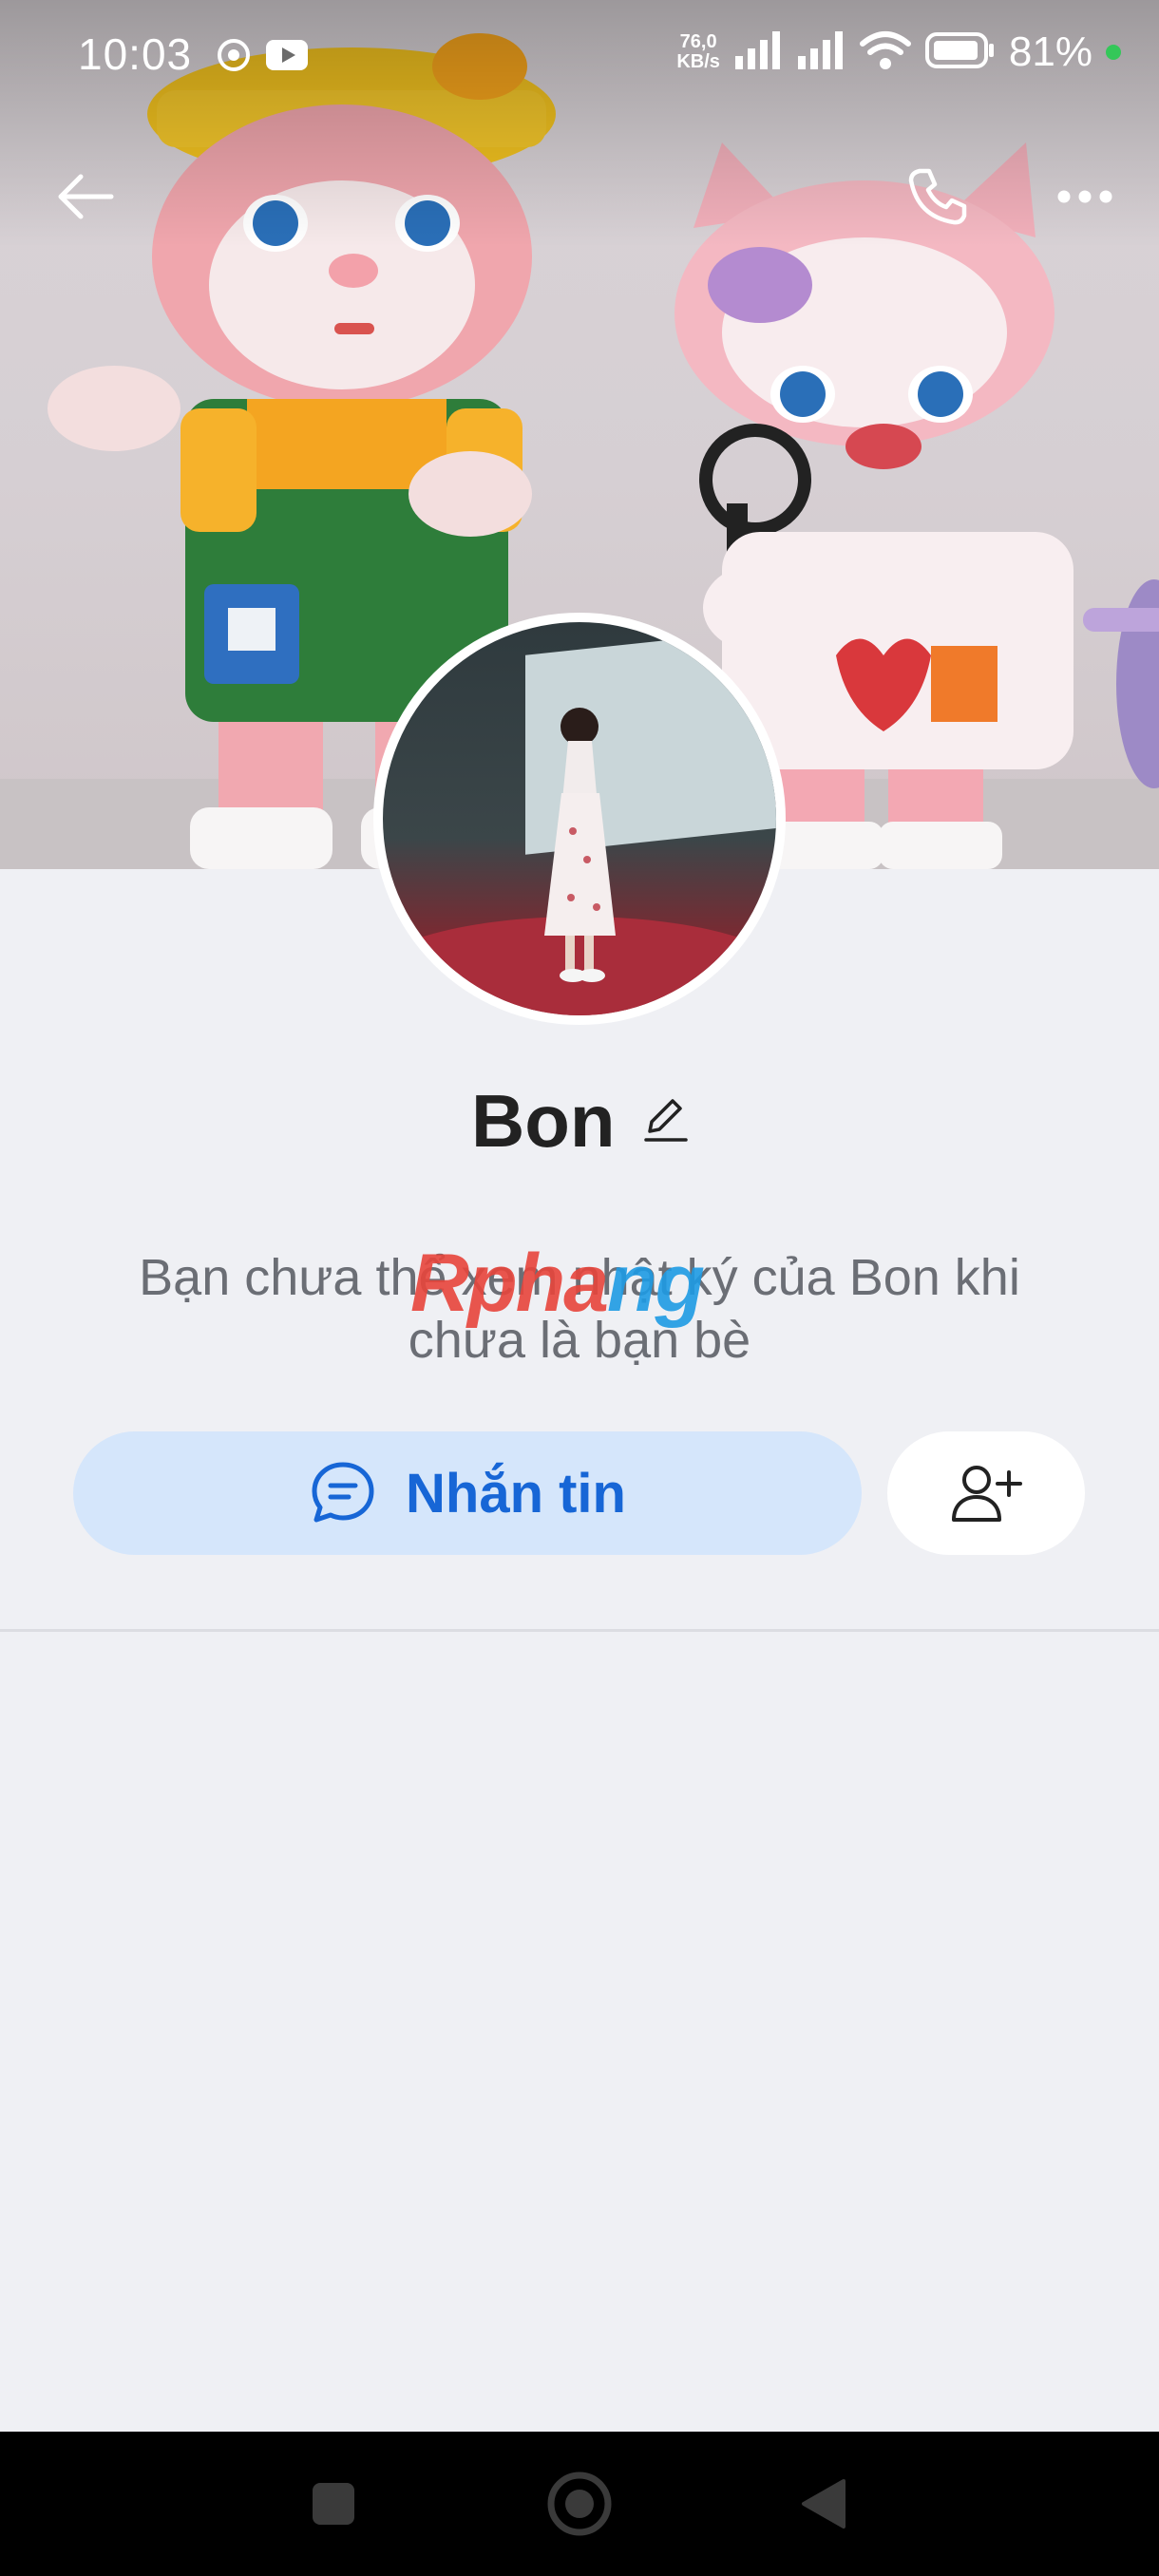 This screenshot has height=2576, width=1159. Describe the element at coordinates (698, 41) in the screenshot. I see `net-speed-value: 76,0` at that location.